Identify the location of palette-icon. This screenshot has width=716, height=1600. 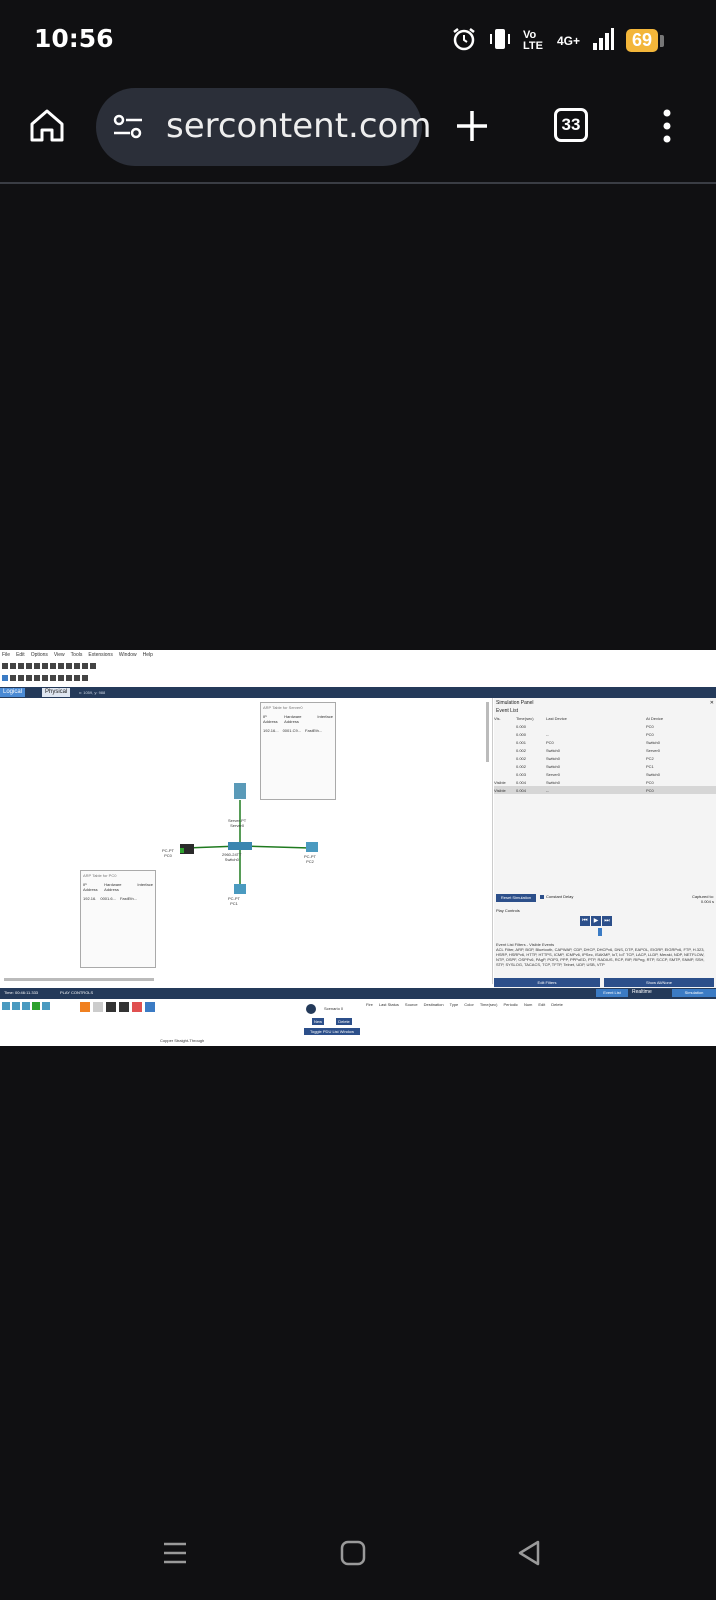
(93, 666).